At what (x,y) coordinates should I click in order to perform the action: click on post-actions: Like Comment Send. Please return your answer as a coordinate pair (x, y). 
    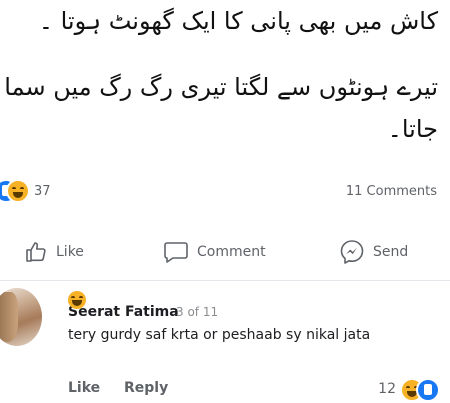
    Looking at the image, I should click on (225, 252).